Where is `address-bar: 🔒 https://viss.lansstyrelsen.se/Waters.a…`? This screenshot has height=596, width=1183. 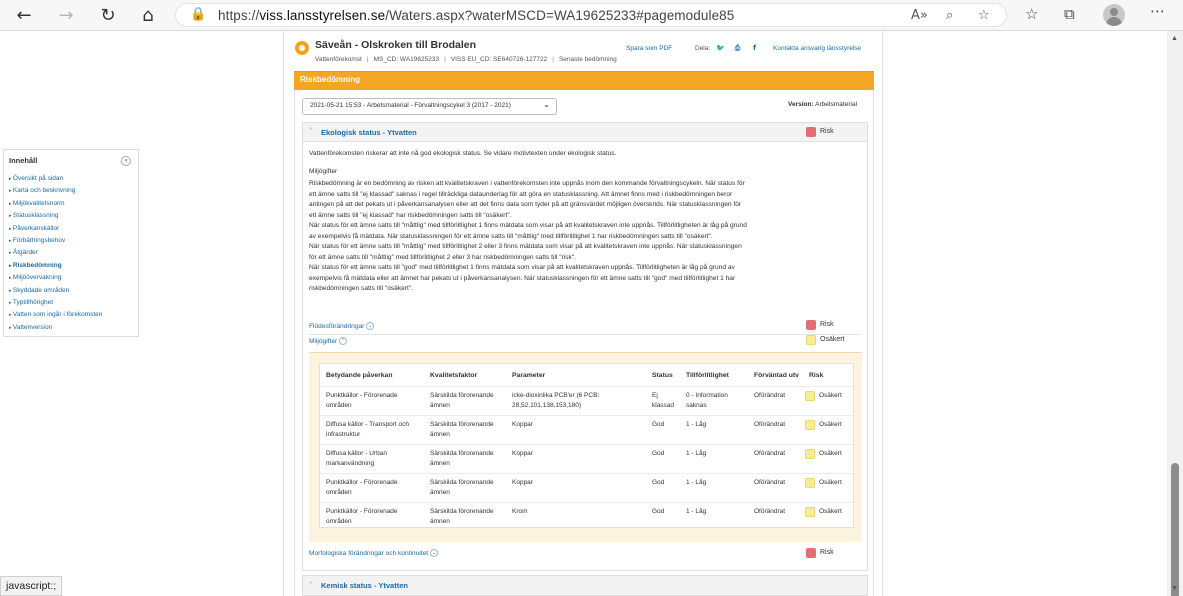
address-bar: 🔒 https://viss.lansstyrelsen.se/Waters.a… is located at coordinates (591, 15).